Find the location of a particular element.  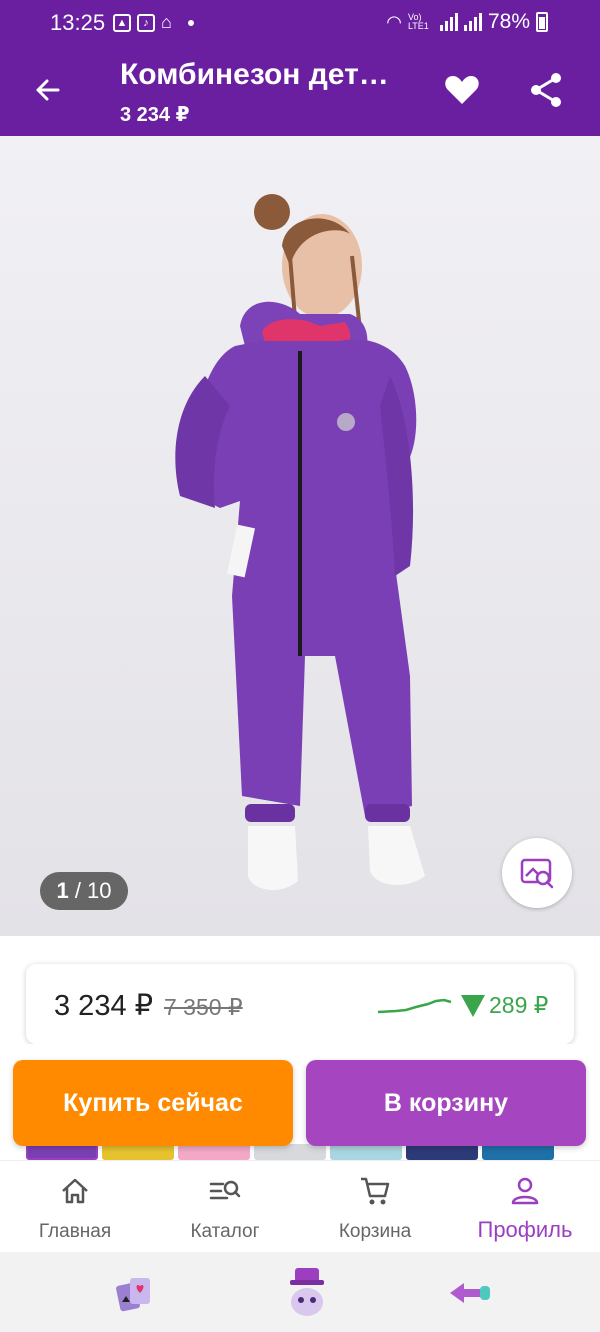

price-drop: 289 ₽ is located at coordinates (504, 1005).